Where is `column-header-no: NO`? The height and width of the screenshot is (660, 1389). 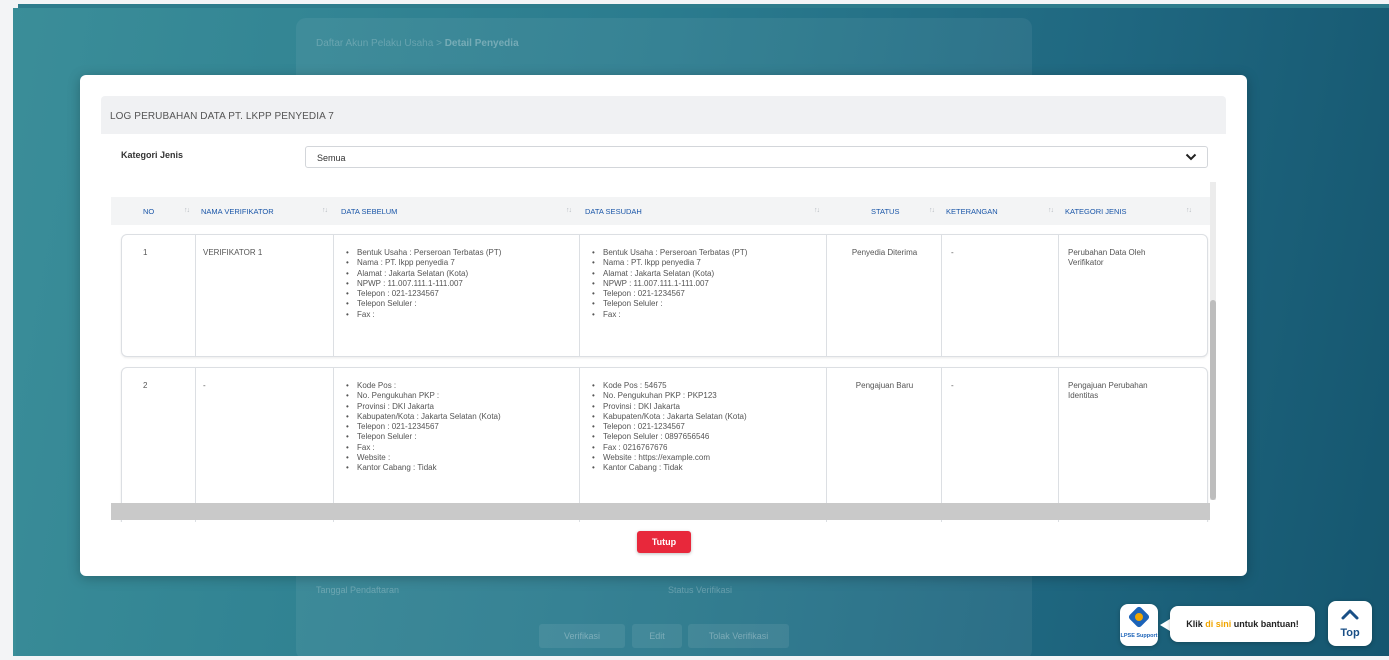
column-header-no: NO is located at coordinates (148, 211).